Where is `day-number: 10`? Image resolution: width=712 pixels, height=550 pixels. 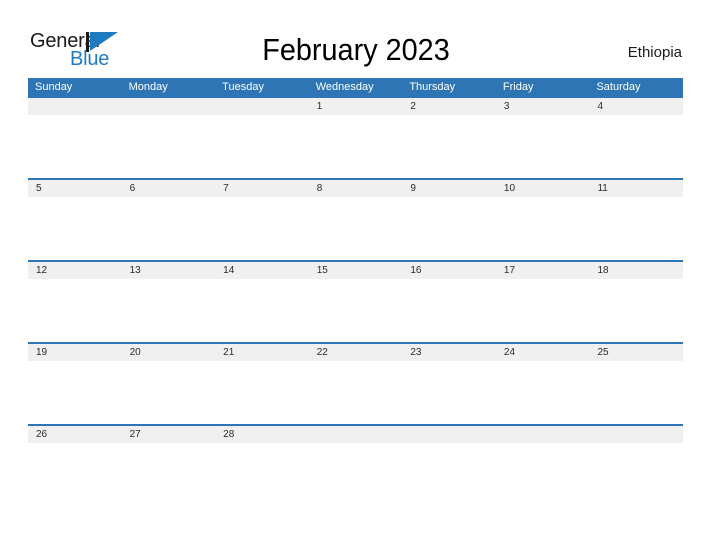 day-number: 10 is located at coordinates (543, 188).